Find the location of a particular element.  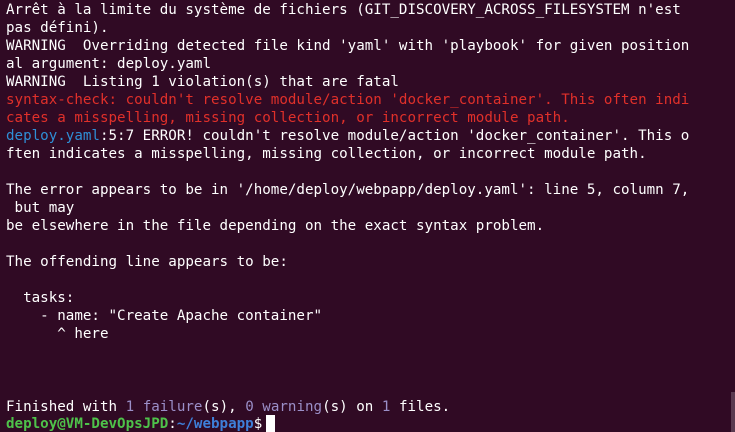

summary-sep: (s), is located at coordinates (224, 407).